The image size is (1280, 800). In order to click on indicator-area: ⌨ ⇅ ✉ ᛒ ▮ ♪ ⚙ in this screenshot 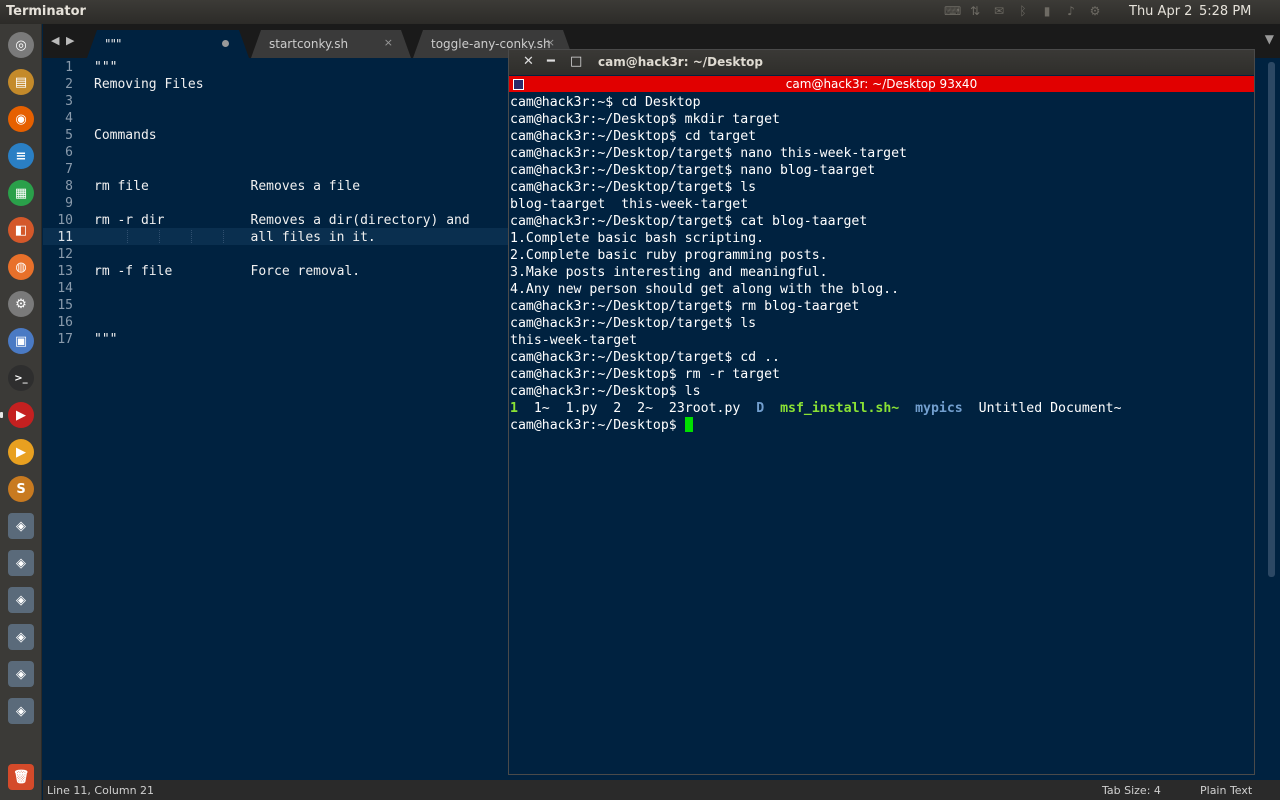, I will do `click(1023, 11)`.